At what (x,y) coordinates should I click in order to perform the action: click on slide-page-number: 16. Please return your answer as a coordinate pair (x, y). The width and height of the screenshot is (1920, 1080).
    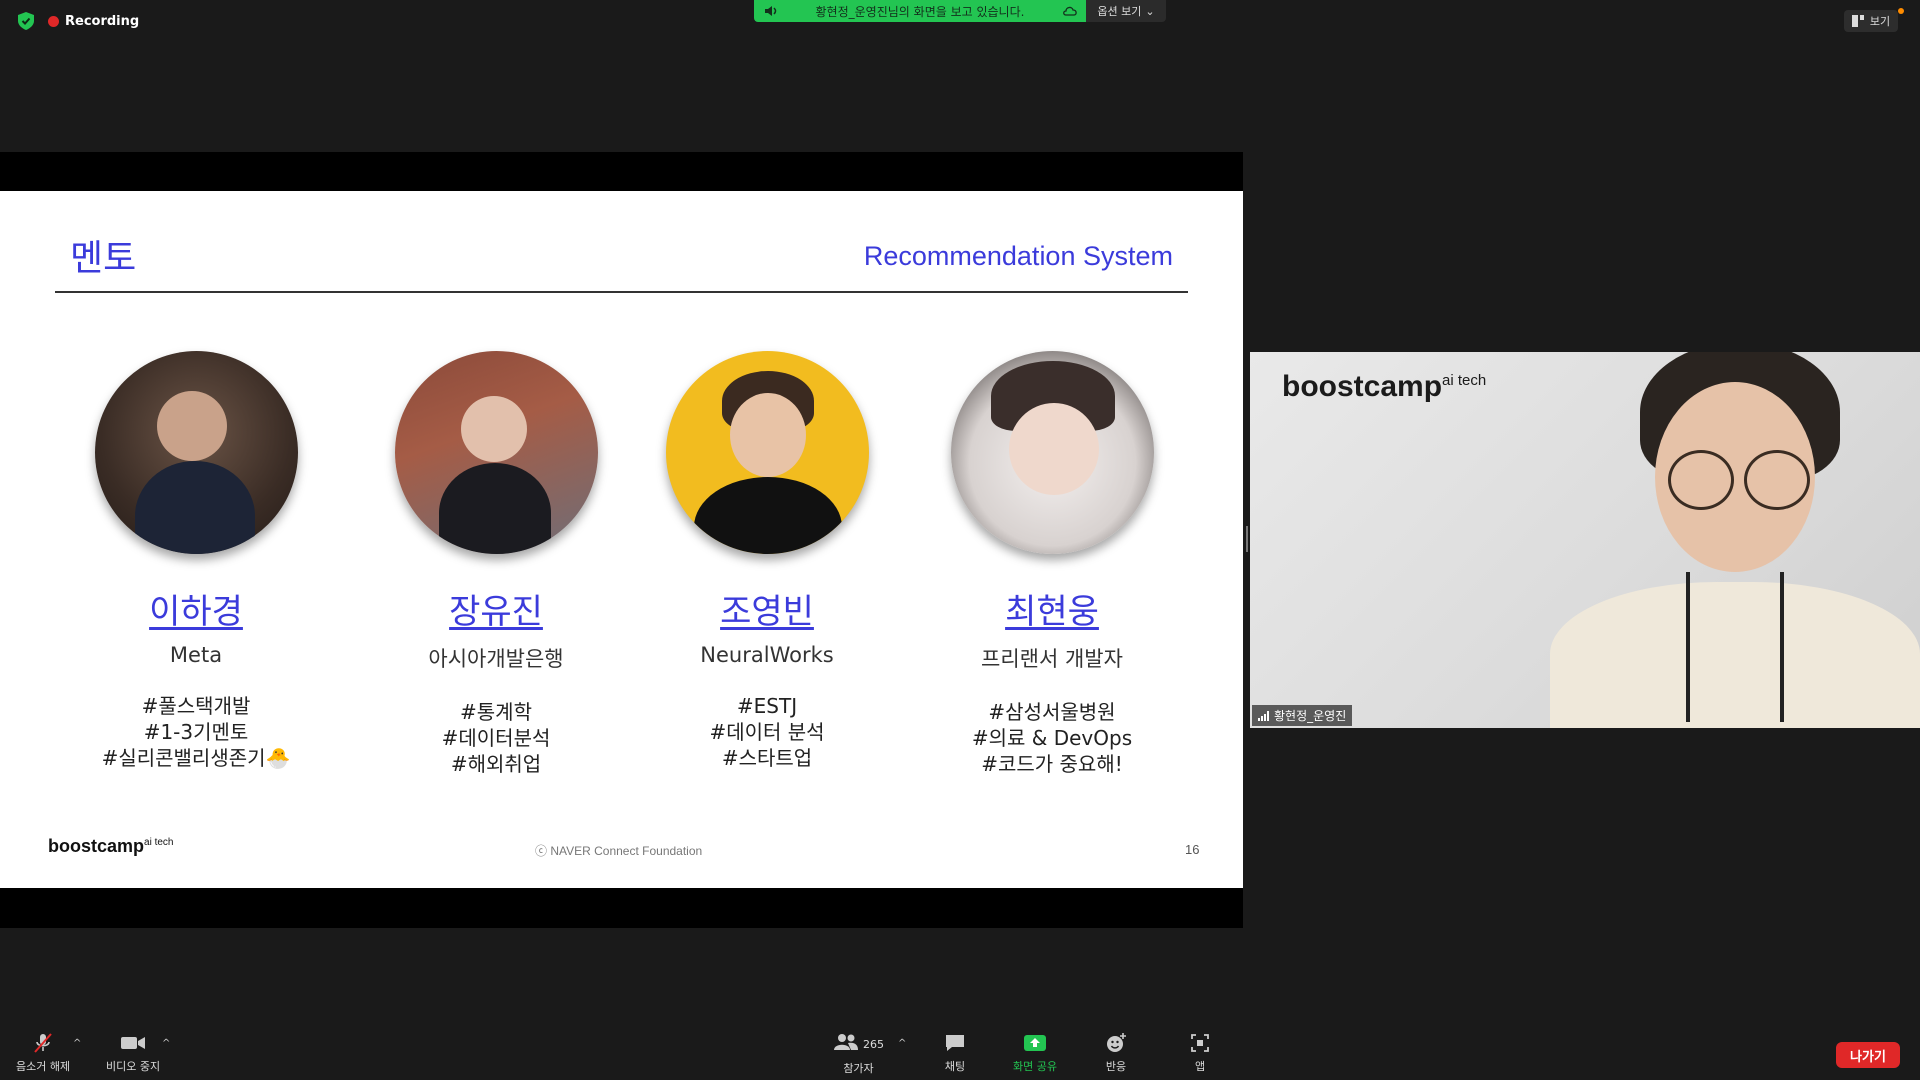
    Looking at the image, I should click on (1192, 849).